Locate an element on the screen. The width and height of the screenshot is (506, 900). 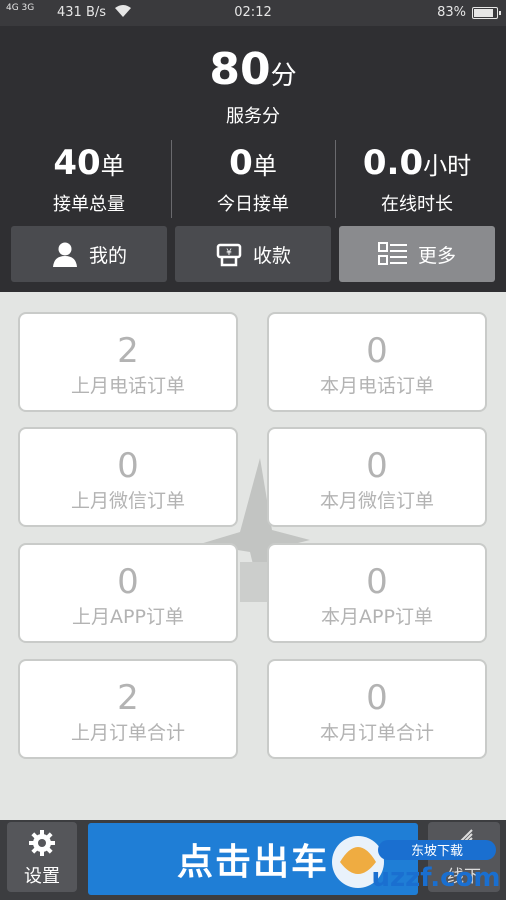
card-last-month-wechat: 0 上月微信订单 is located at coordinates (128, 477).